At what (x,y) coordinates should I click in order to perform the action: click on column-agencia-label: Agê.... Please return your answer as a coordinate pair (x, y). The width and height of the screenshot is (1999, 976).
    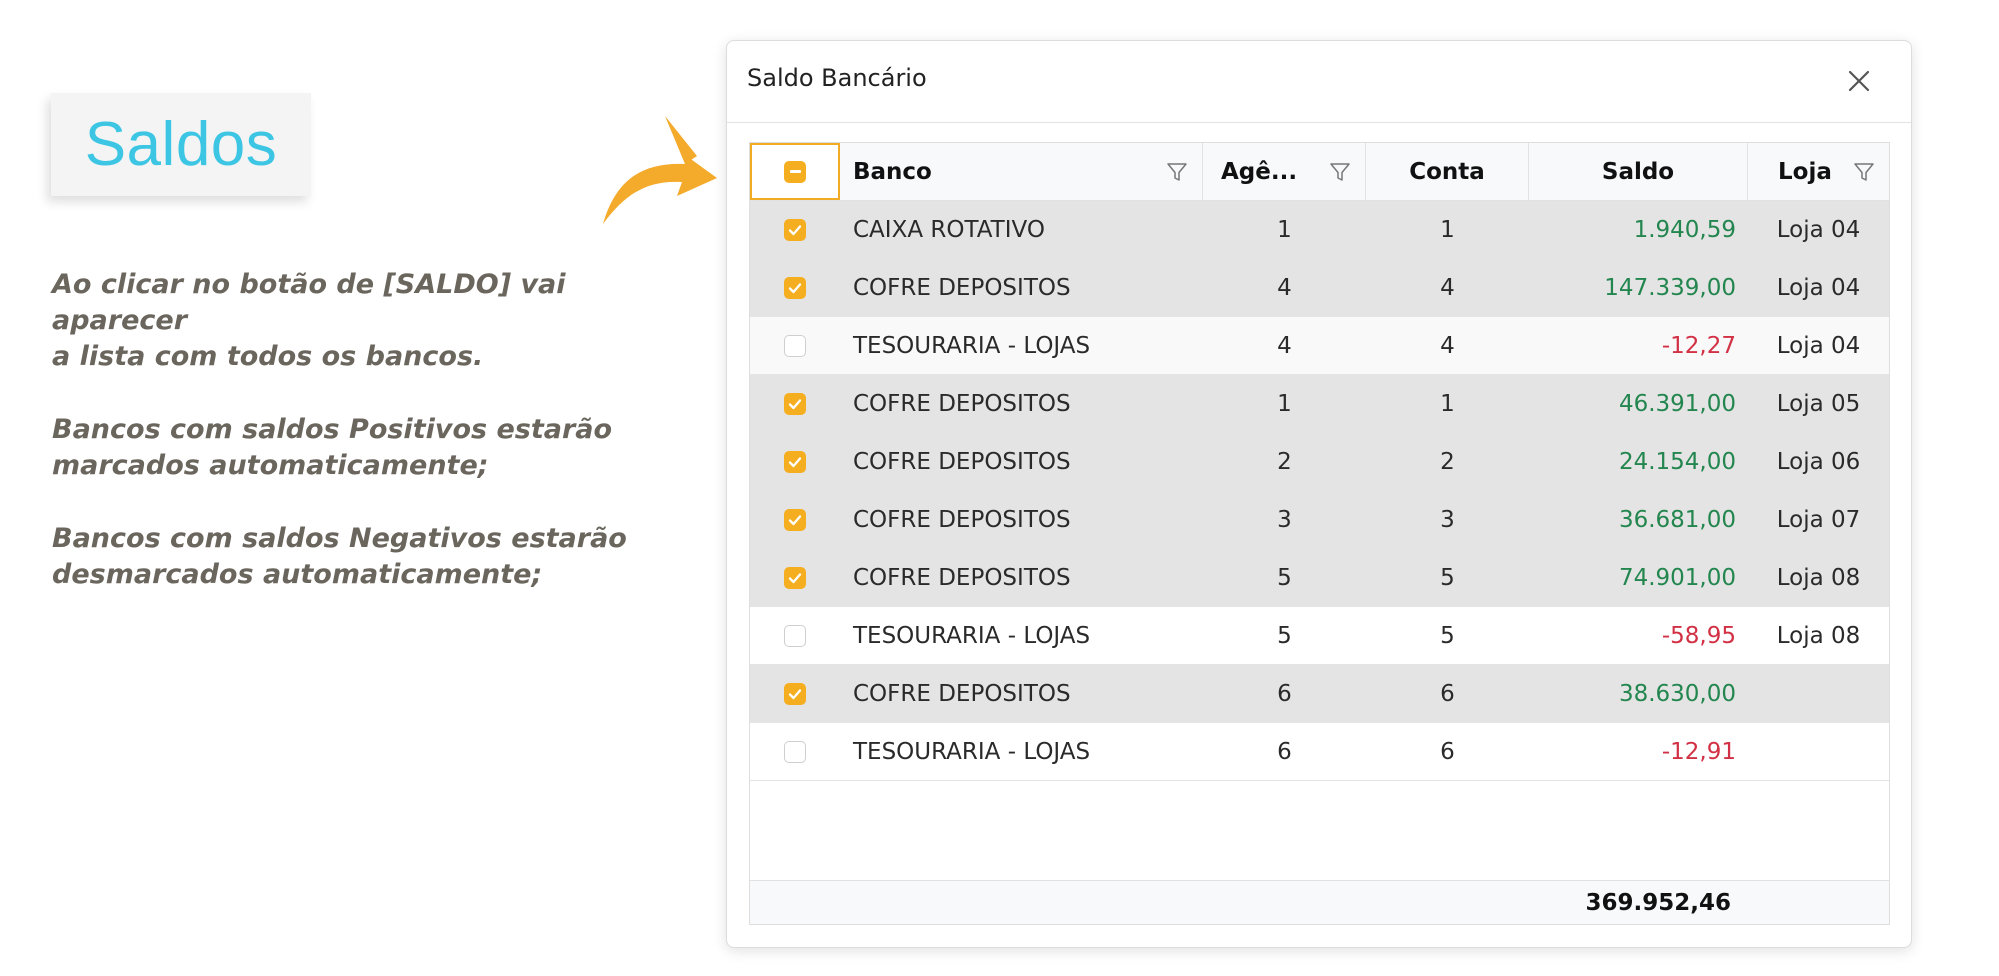
    Looking at the image, I should click on (1259, 171).